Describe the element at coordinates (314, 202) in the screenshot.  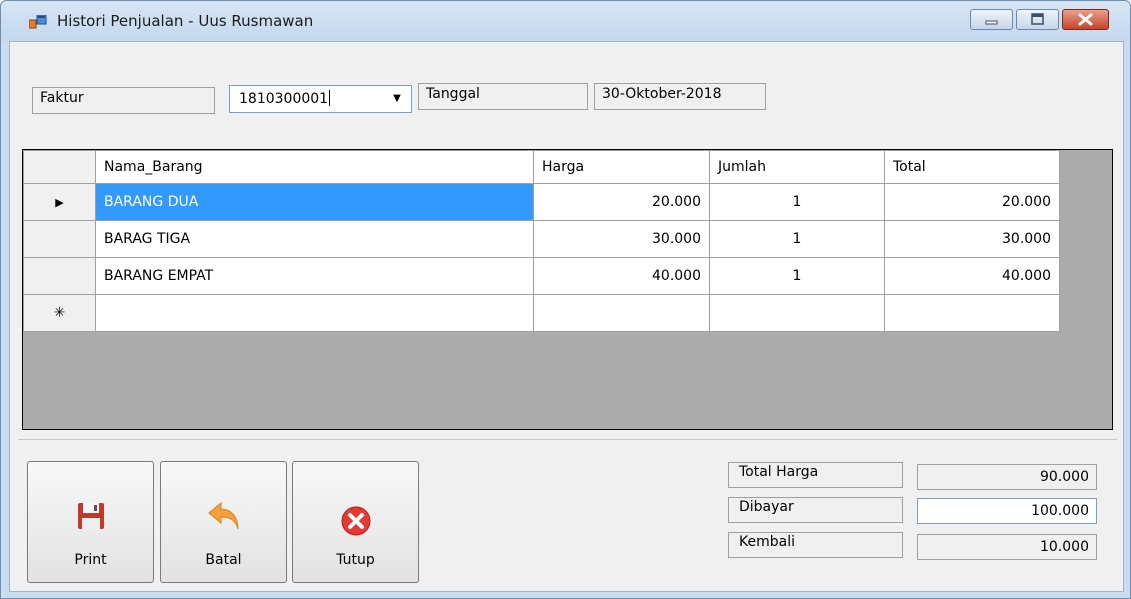
I see `cell-nama-barang: BARANG DUA` at that location.